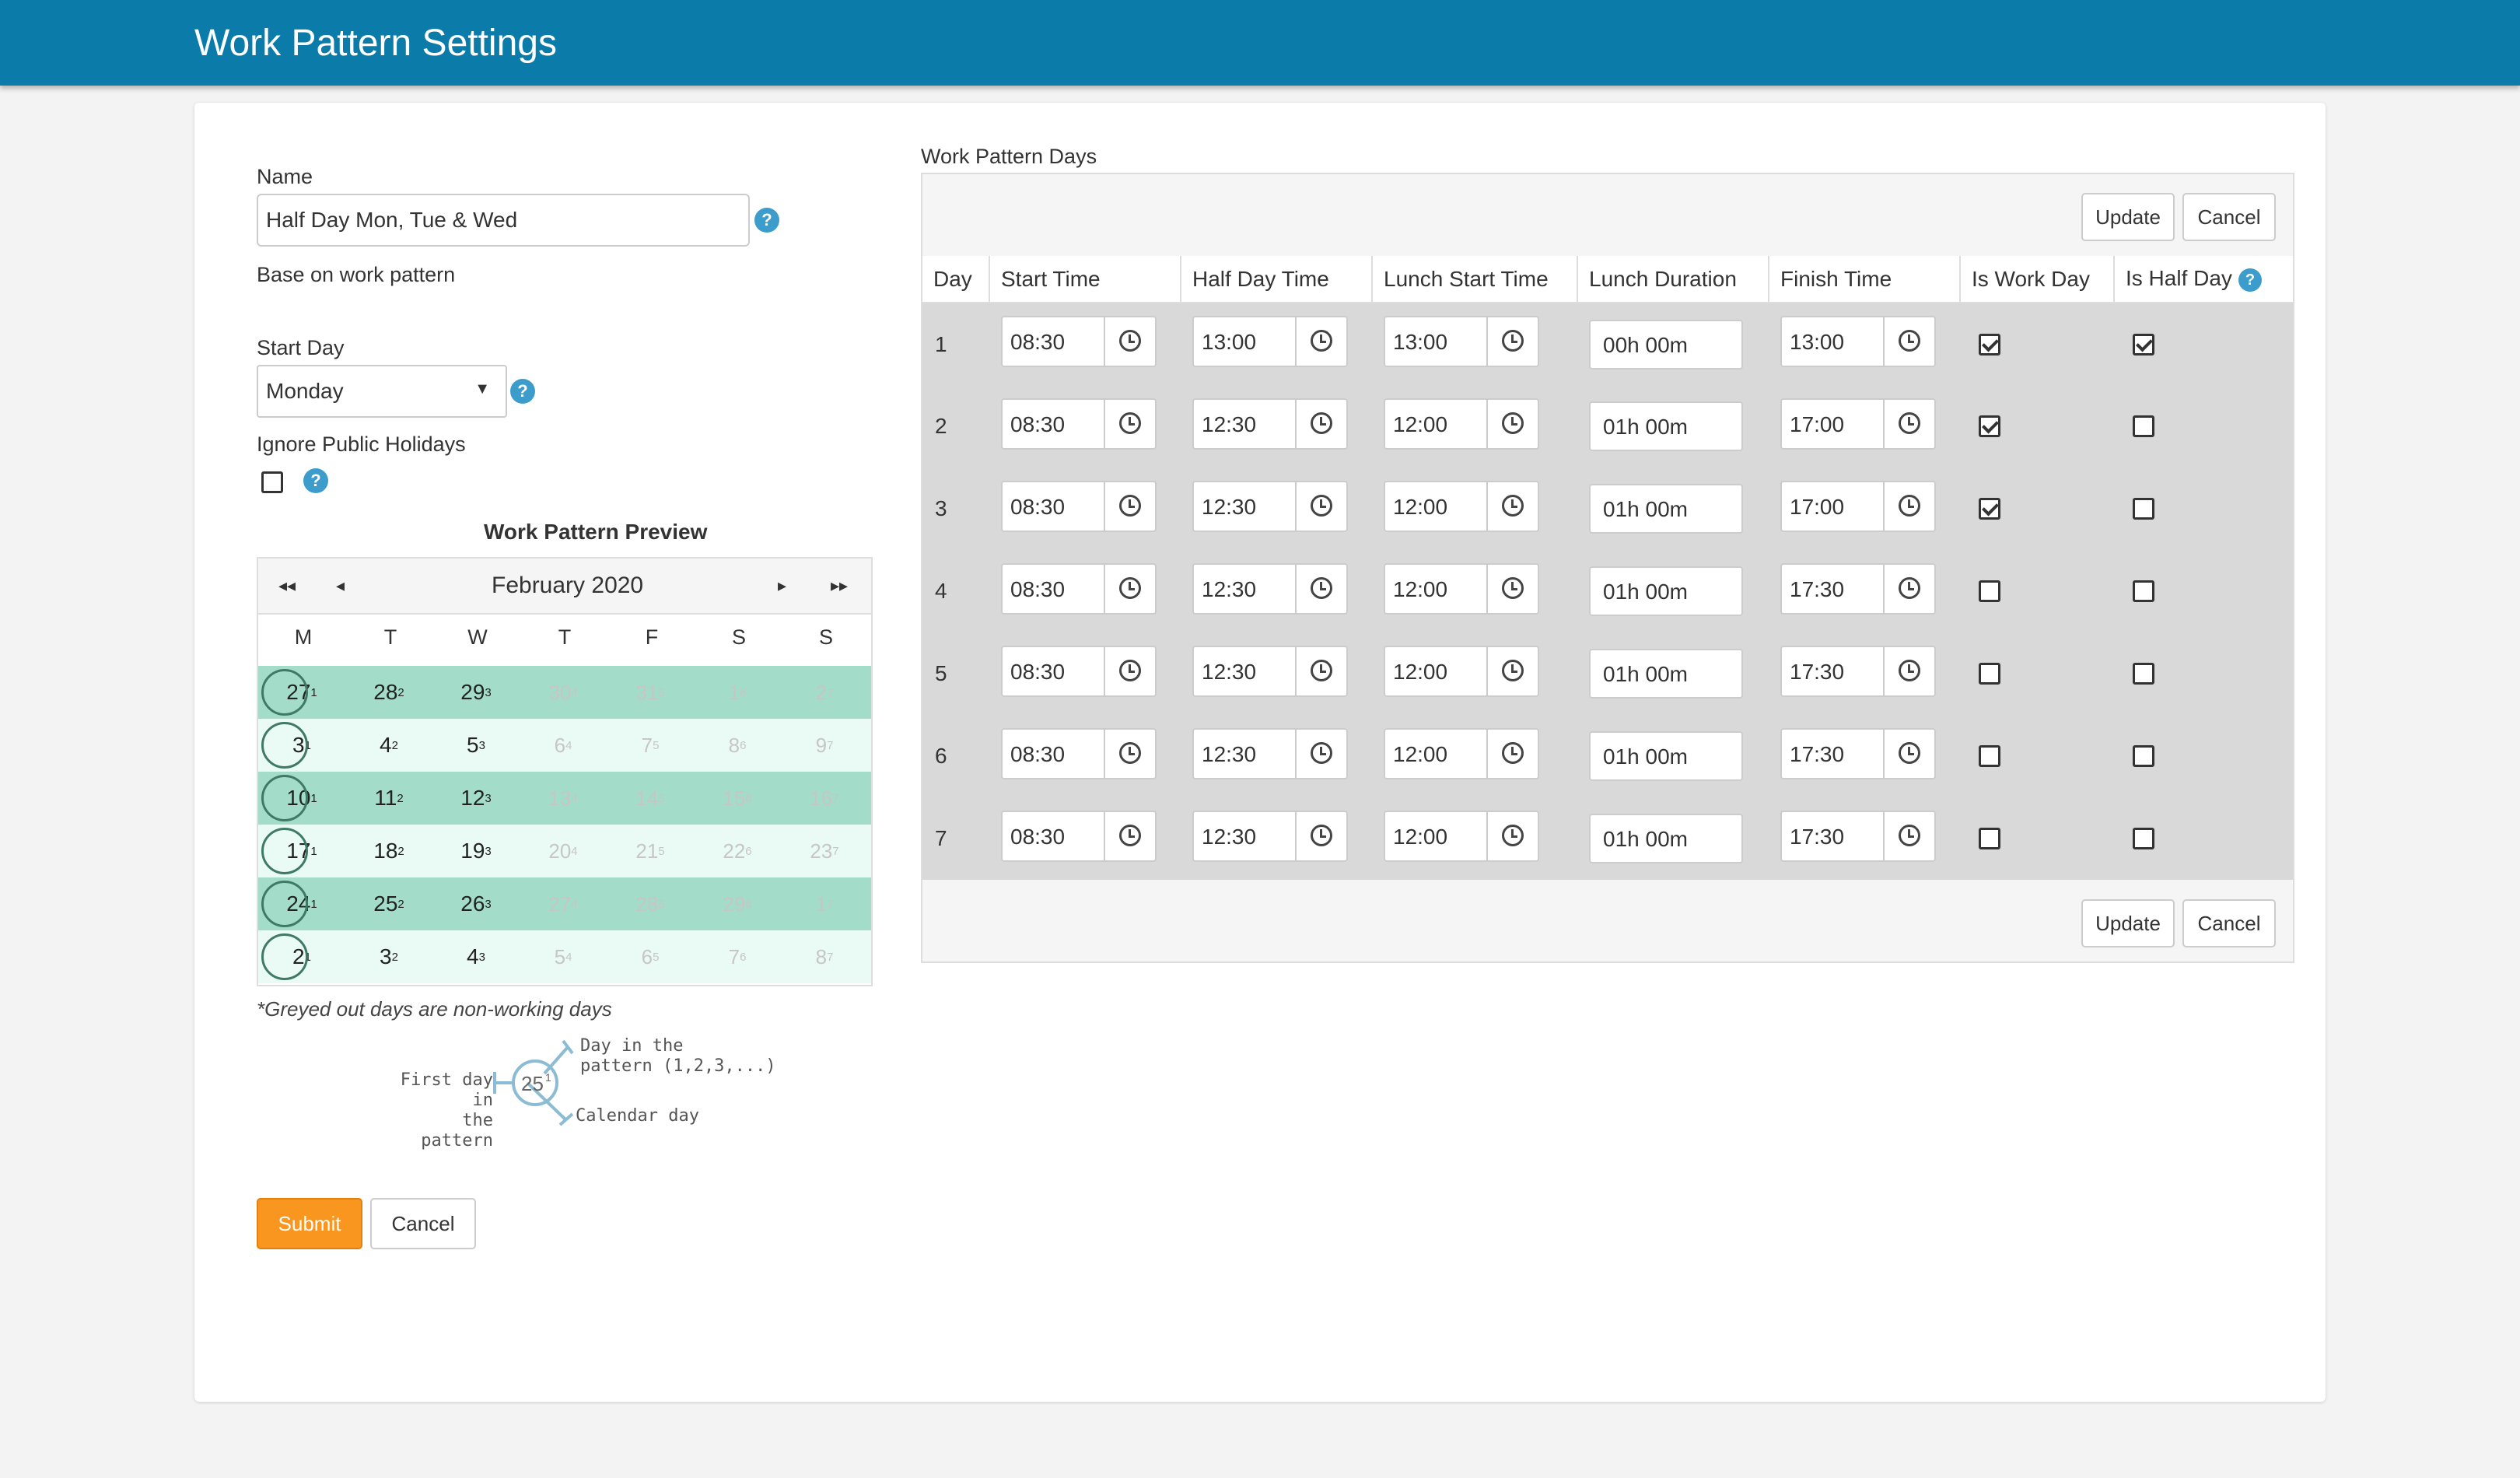 Image resolution: width=2520 pixels, height=1478 pixels. Describe the element at coordinates (2229, 217) in the screenshot. I see `cancel-button-top: Cancel` at that location.